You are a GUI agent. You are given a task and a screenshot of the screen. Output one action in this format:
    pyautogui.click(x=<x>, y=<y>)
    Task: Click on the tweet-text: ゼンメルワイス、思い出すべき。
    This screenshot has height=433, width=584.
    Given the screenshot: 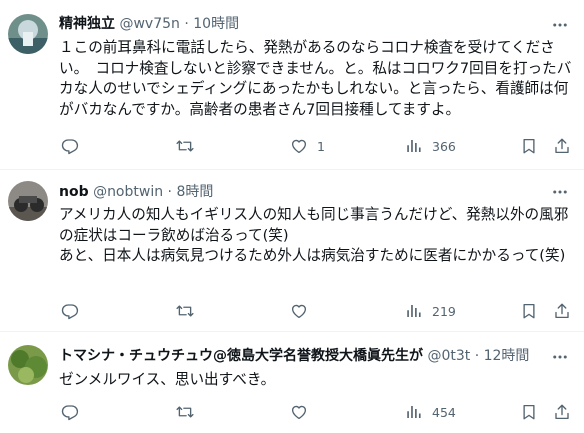 What is the action you would take?
    pyautogui.click(x=167, y=379)
    